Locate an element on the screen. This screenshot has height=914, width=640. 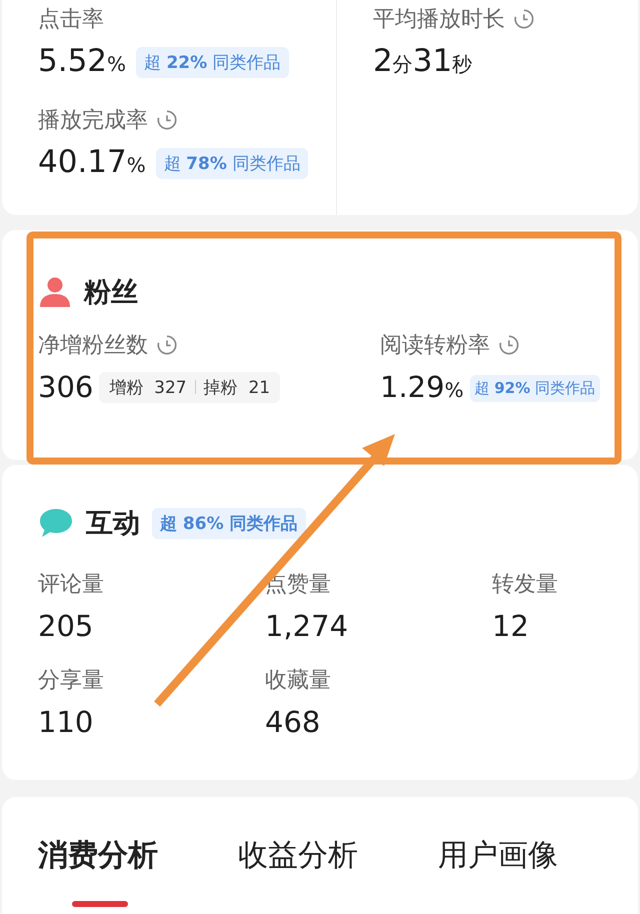
rank-badge: 超 78% 同类作品 is located at coordinates (232, 163).